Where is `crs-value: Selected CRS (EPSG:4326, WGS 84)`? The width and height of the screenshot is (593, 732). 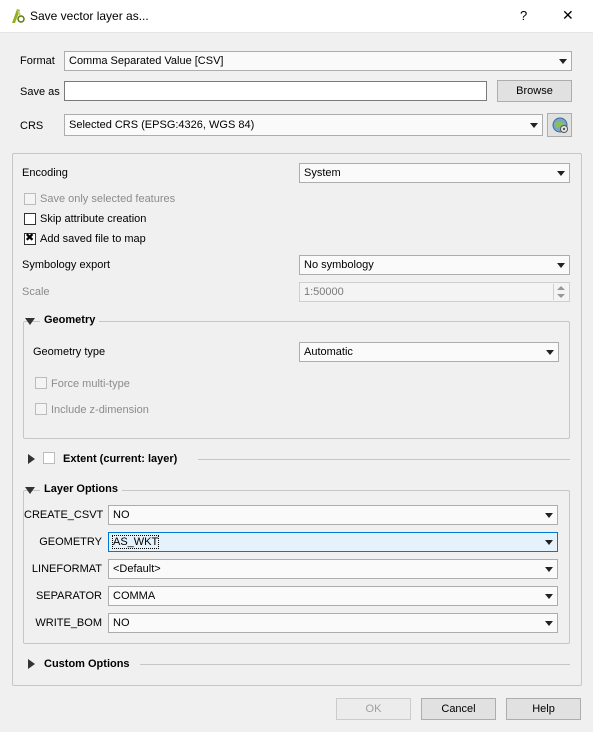
crs-value: Selected CRS (EPSG:4326, WGS 84) is located at coordinates (162, 125).